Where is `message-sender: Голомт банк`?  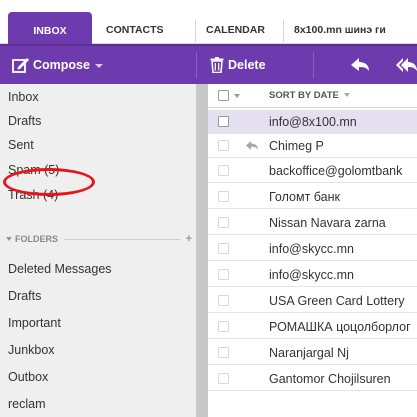
message-sender: Голомт банк is located at coordinates (304, 197).